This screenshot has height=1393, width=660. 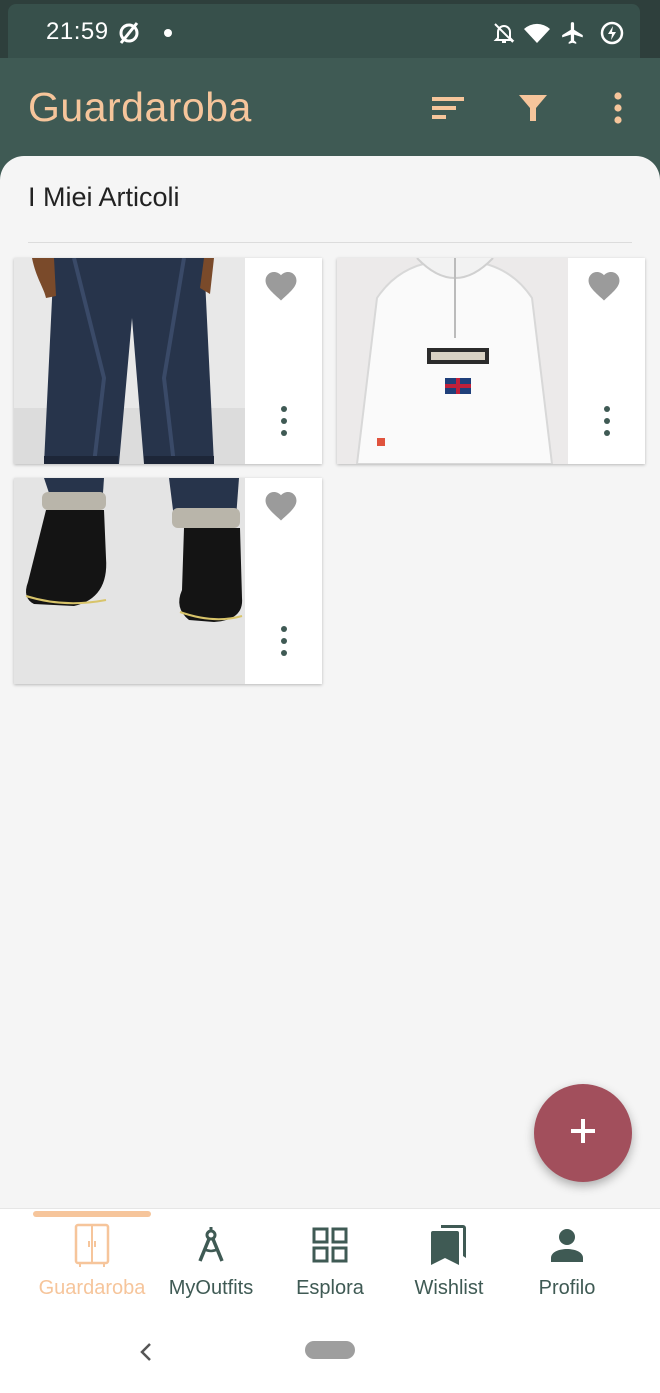 I want to click on status-bar: 21:59, so click(x=330, y=29).